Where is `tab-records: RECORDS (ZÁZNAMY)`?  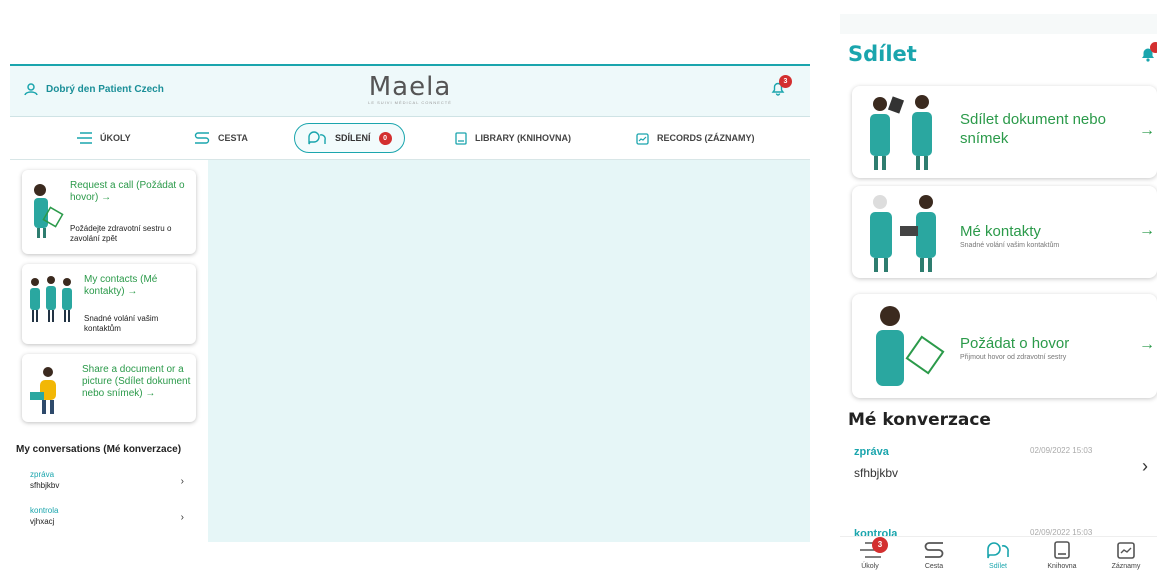 tab-records: RECORDS (ZÁZNAMY) is located at coordinates (695, 138).